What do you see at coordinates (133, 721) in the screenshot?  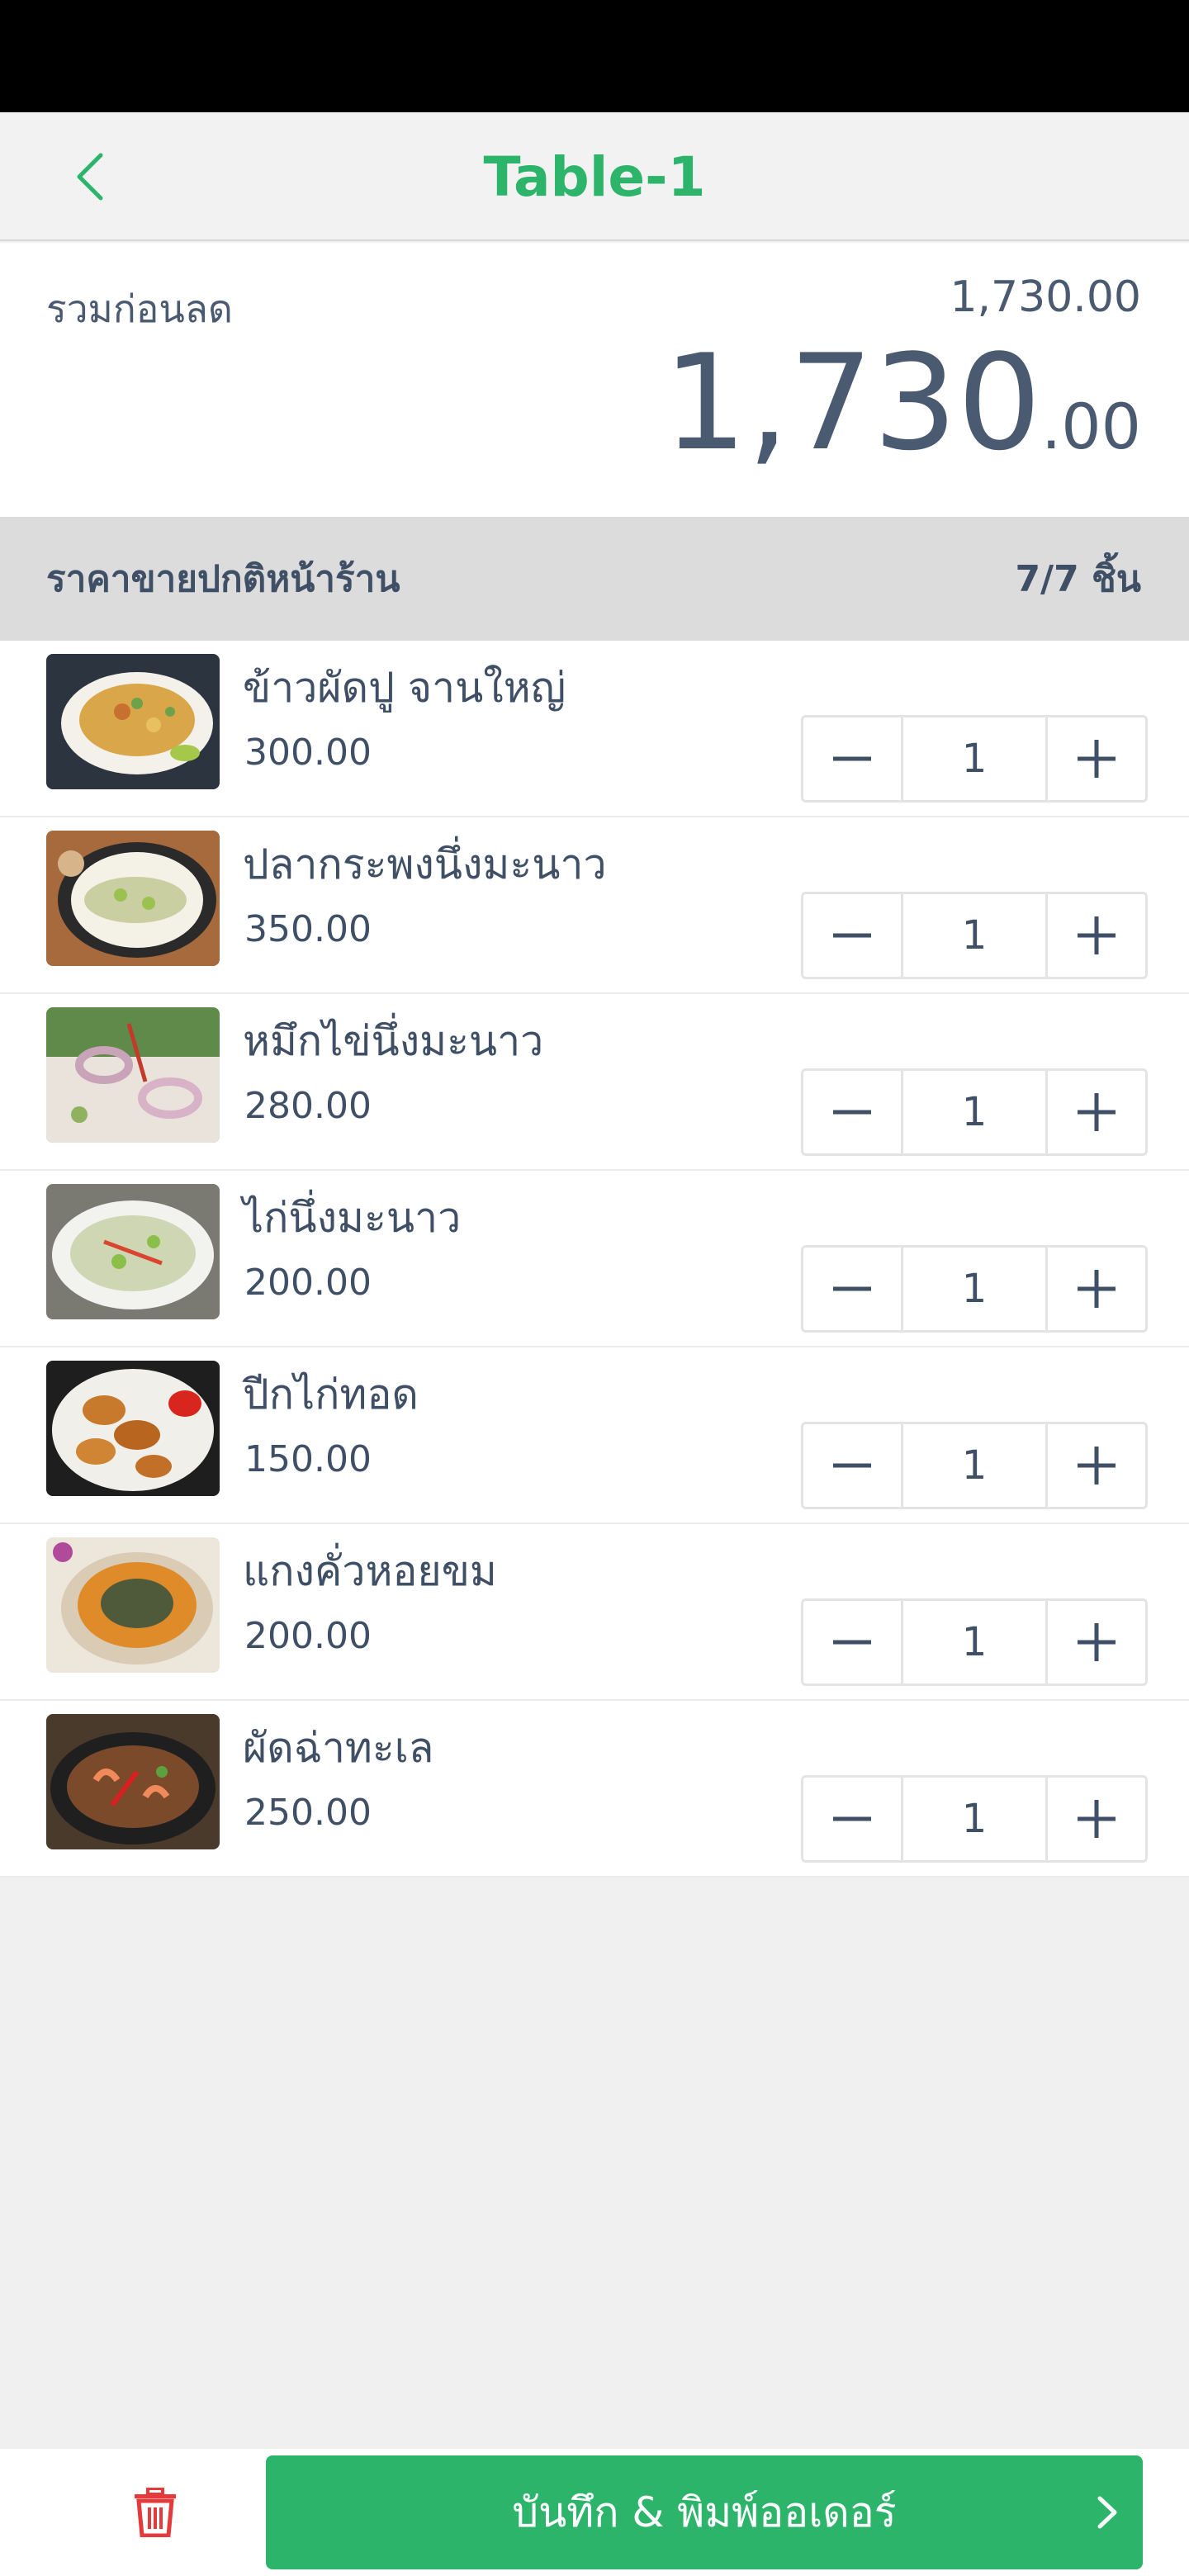 I see `crab-fried-rice-photo` at bounding box center [133, 721].